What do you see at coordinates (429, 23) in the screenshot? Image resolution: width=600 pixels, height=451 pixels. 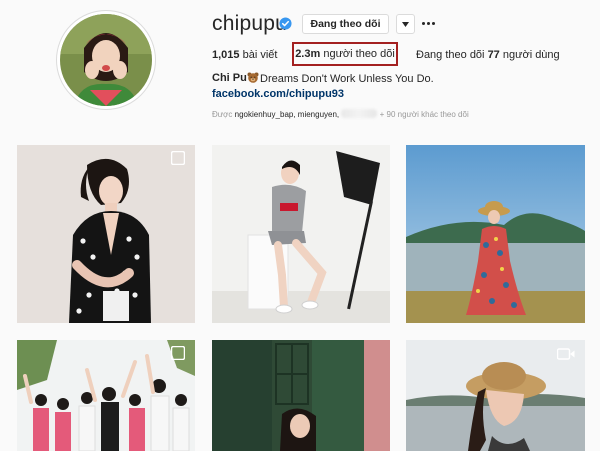 I see `more-options-icon` at bounding box center [429, 23].